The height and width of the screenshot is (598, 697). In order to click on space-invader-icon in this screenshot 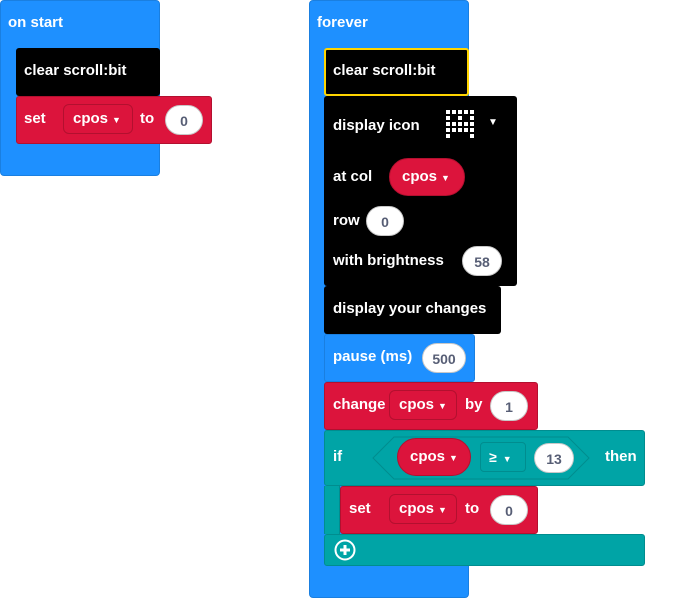, I will do `click(460, 124)`.